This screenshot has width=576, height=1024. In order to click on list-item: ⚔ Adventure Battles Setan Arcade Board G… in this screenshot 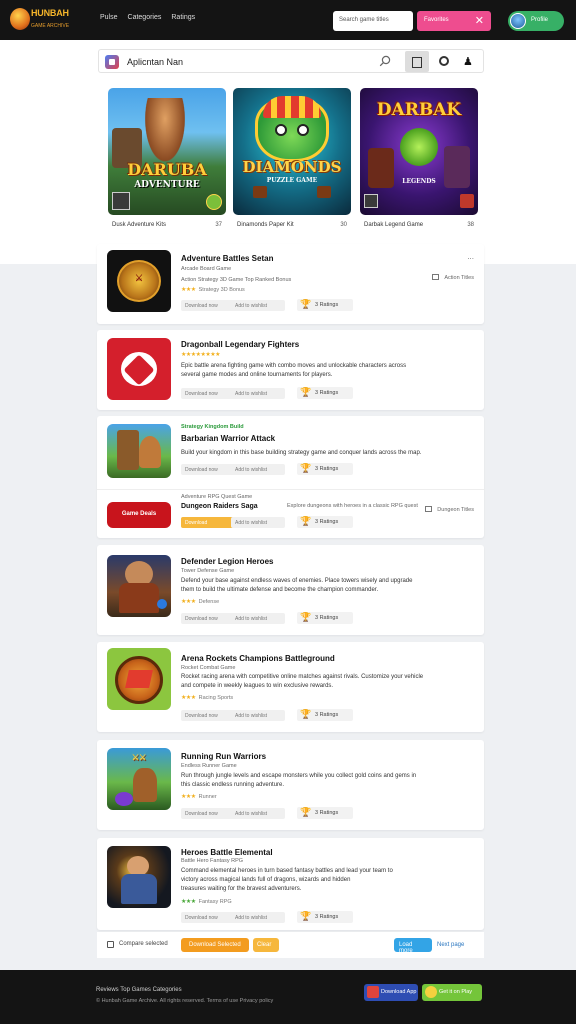, I will do `click(290, 284)`.